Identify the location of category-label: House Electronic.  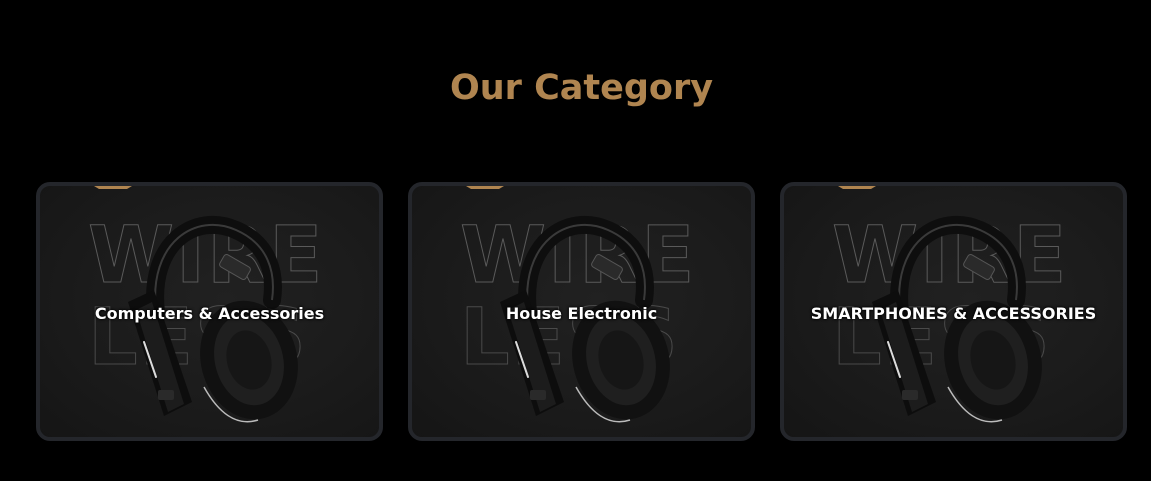
(581, 314).